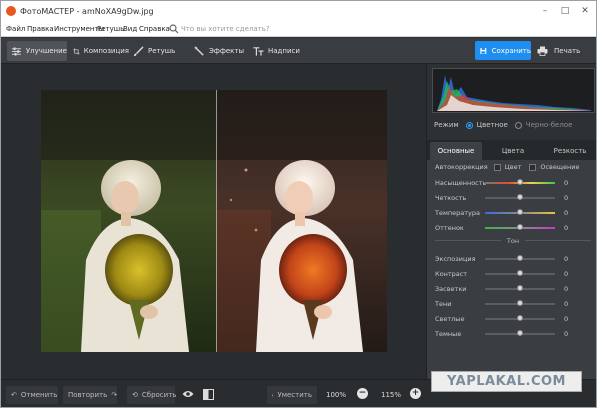 The width and height of the screenshot is (600, 411). What do you see at coordinates (11, 11) in the screenshot?
I see `app-logo-icon` at bounding box center [11, 11].